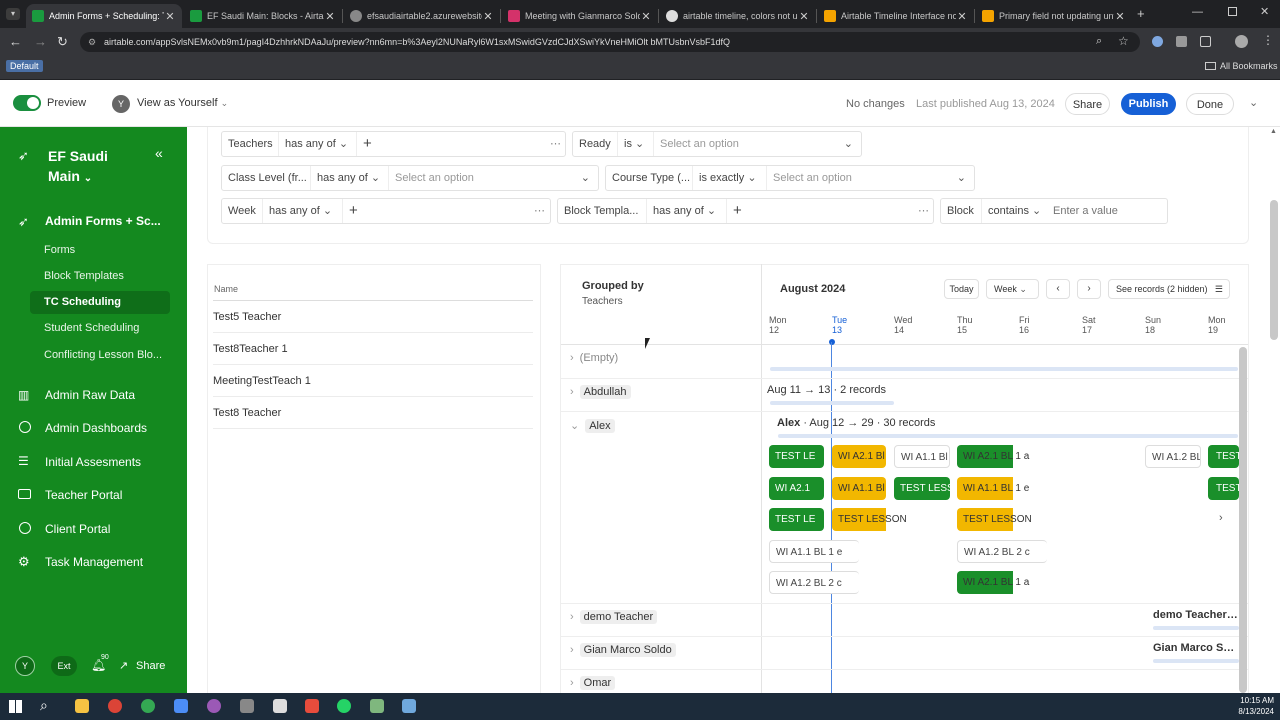 This screenshot has width=1280, height=720. Describe the element at coordinates (27, 103) in the screenshot. I see `preview-toggle` at that location.